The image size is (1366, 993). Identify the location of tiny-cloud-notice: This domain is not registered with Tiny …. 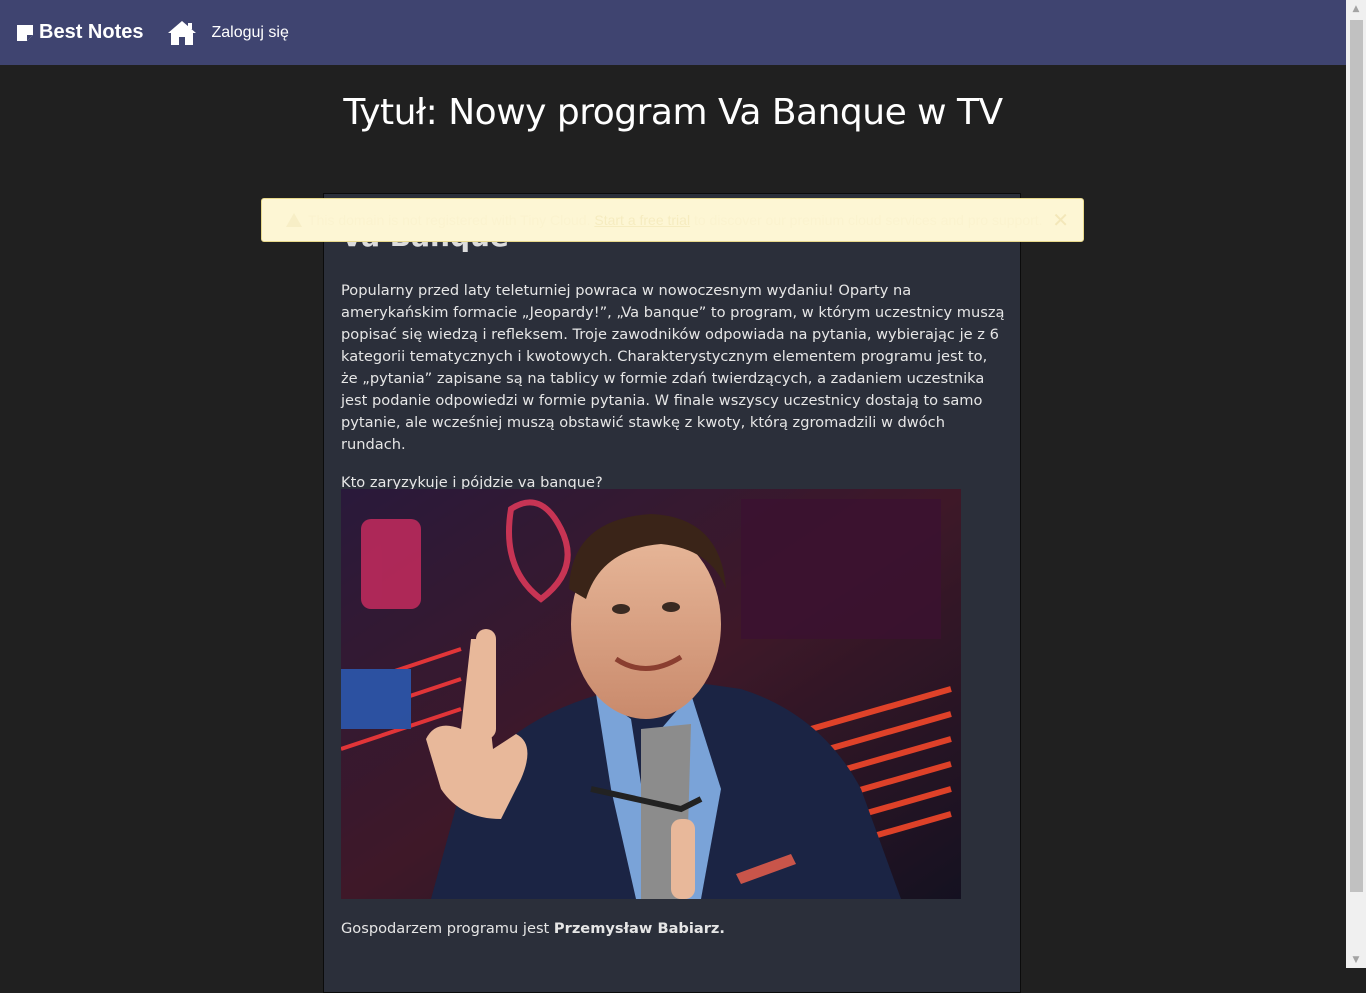
(672, 220).